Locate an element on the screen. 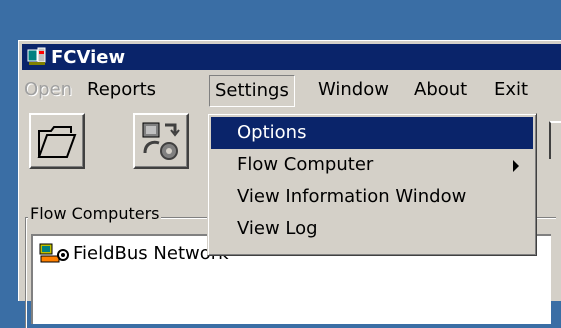  menu-exit: Exit is located at coordinates (511, 90).